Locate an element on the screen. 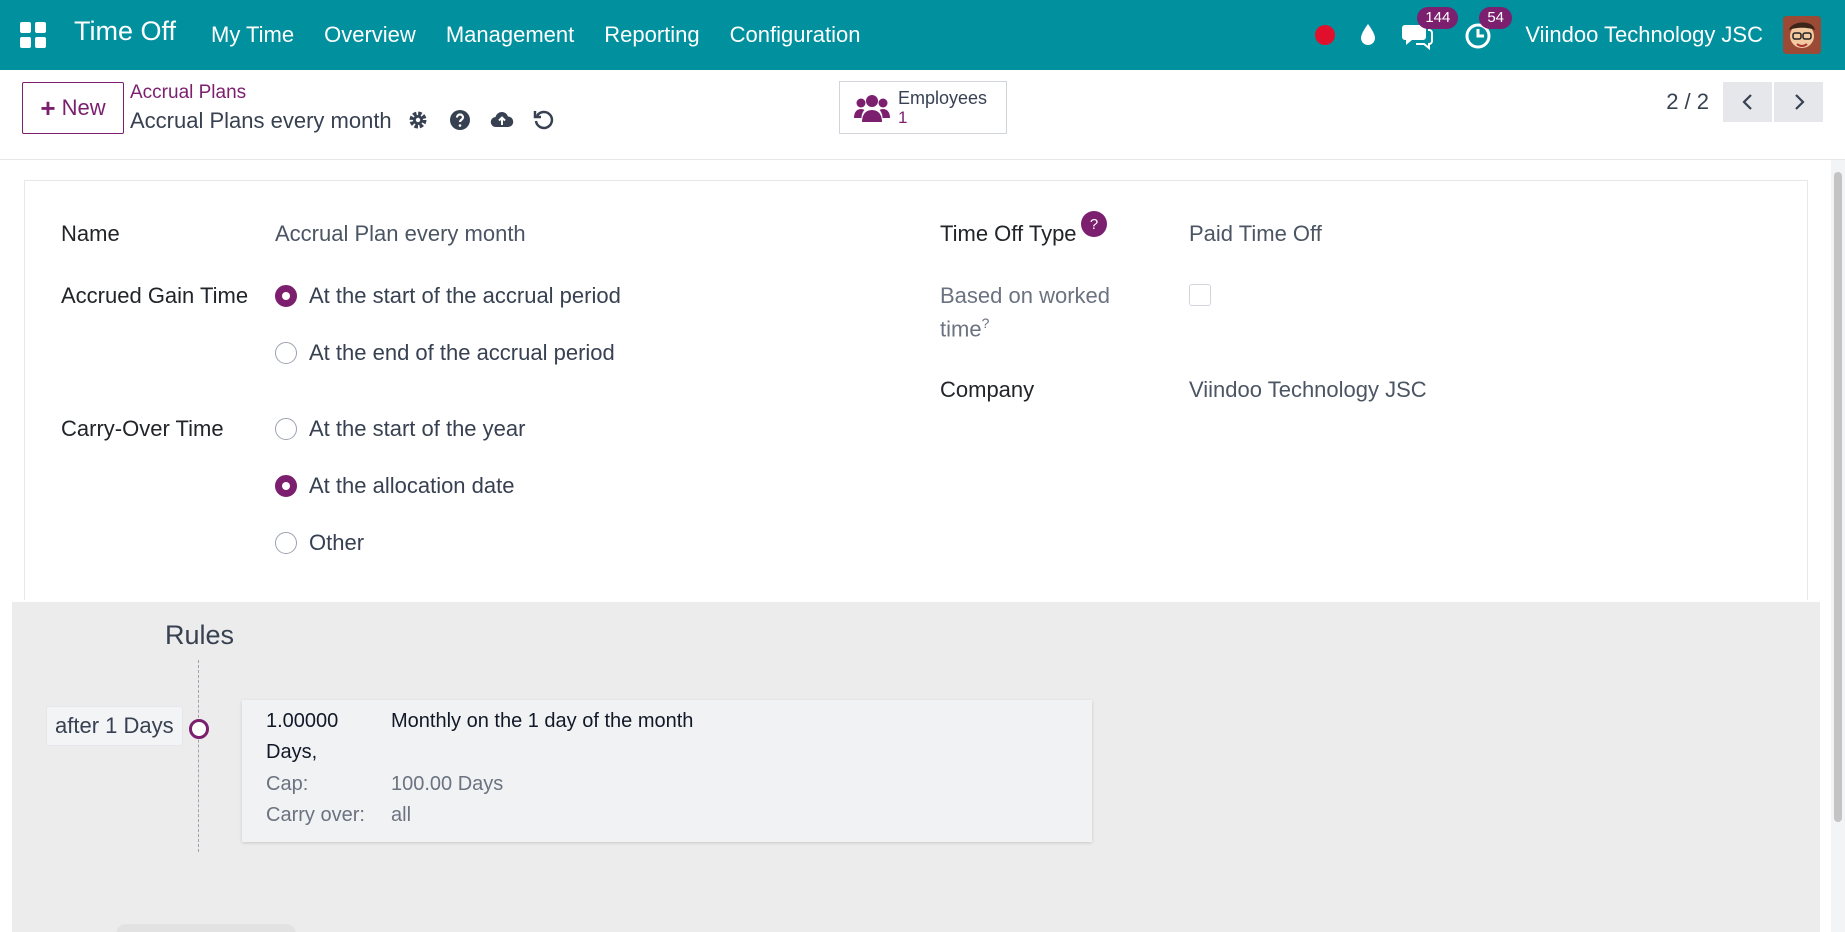  activities-count-badge: 54 is located at coordinates (1495, 18).